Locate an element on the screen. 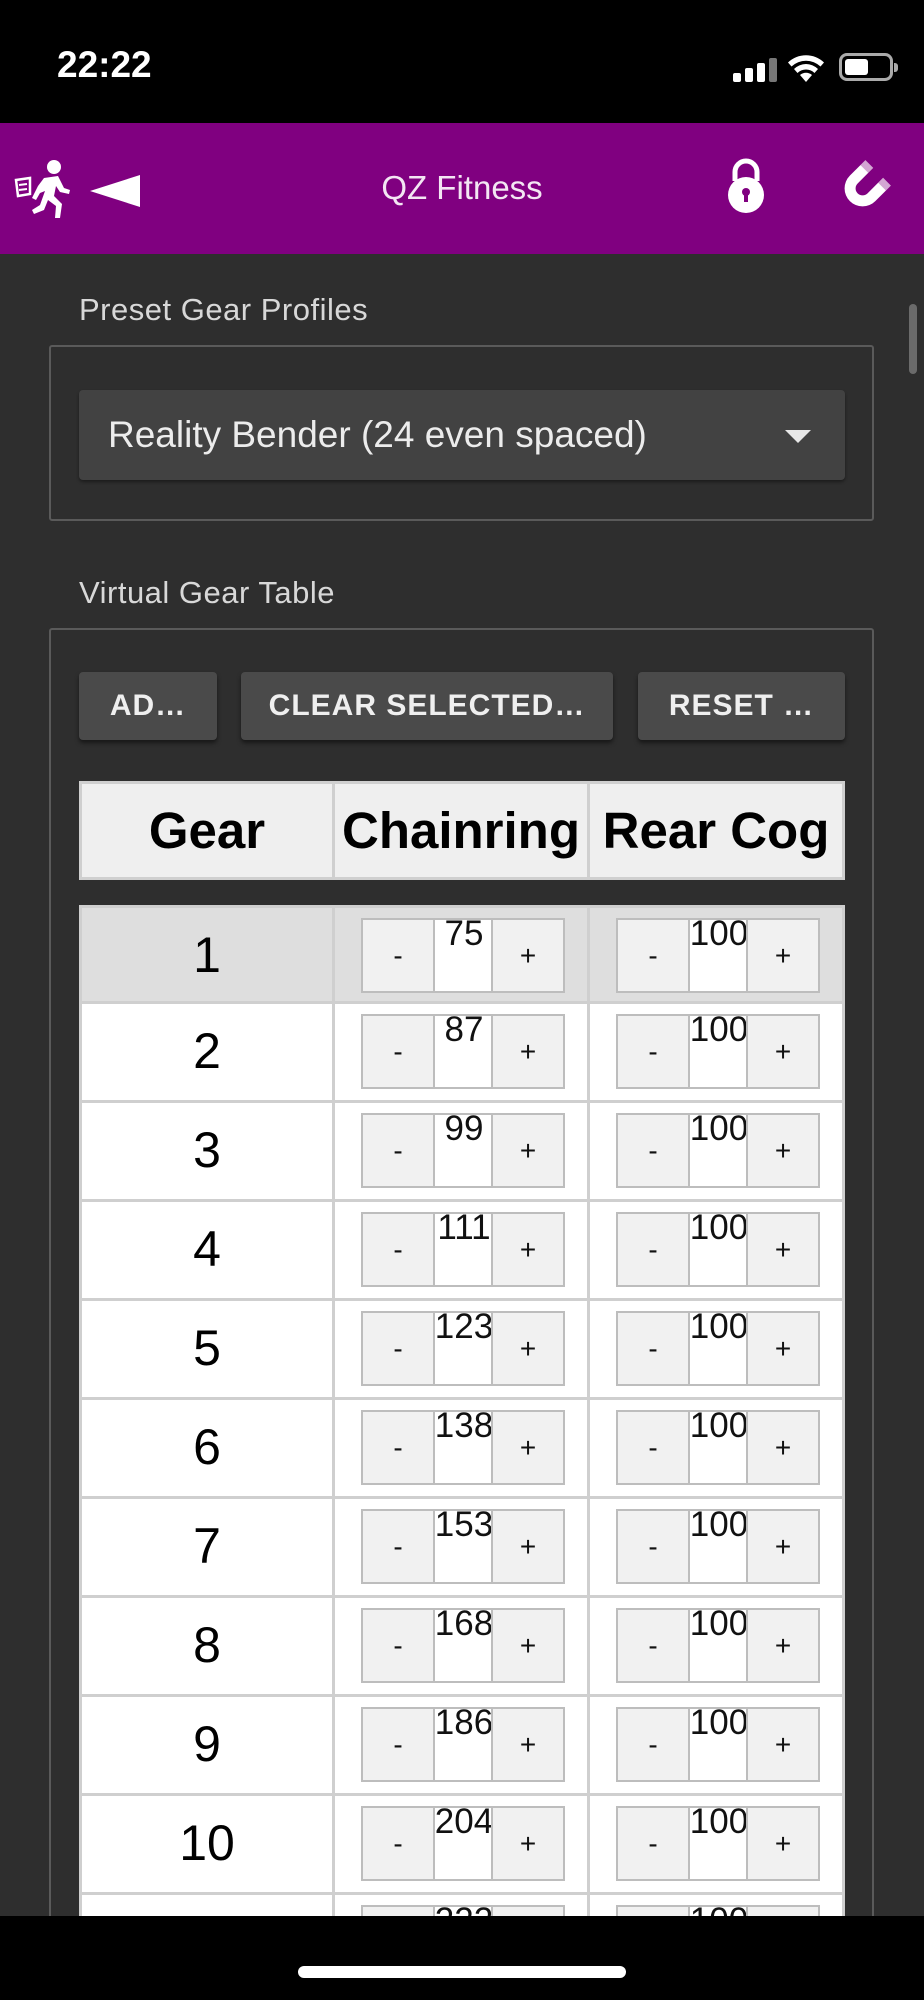  gear-cell: 1 is located at coordinates (208, 956).